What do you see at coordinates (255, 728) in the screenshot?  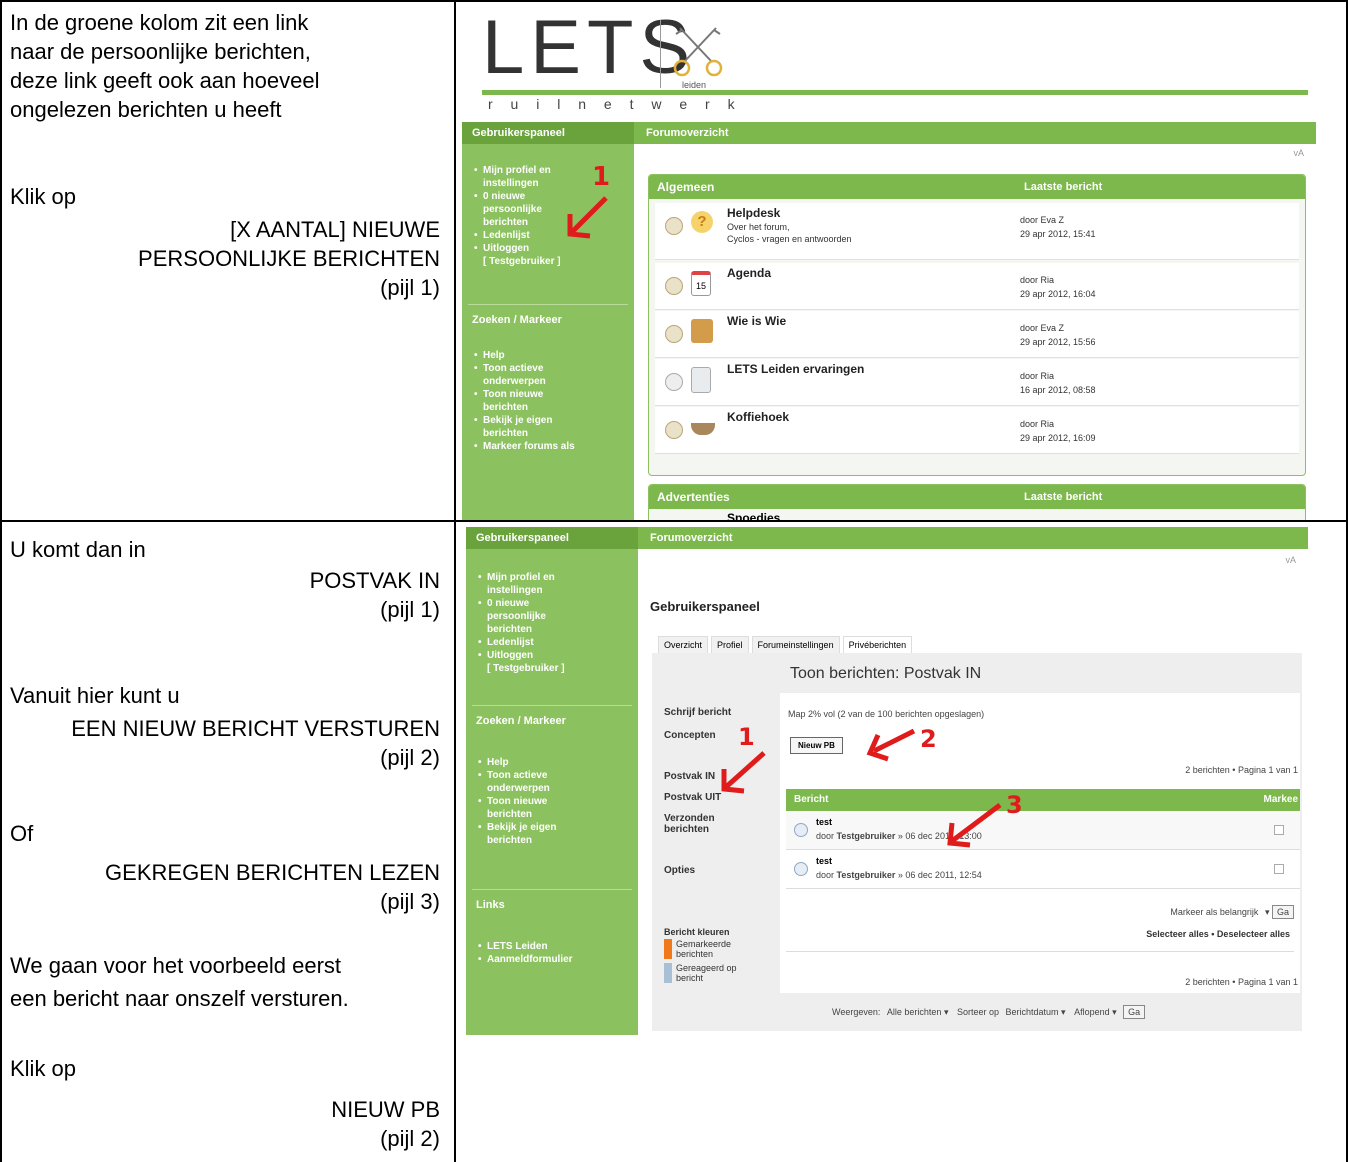 I see `instruction-target: EEN NIEUW BERICHT VERSTUREN` at bounding box center [255, 728].